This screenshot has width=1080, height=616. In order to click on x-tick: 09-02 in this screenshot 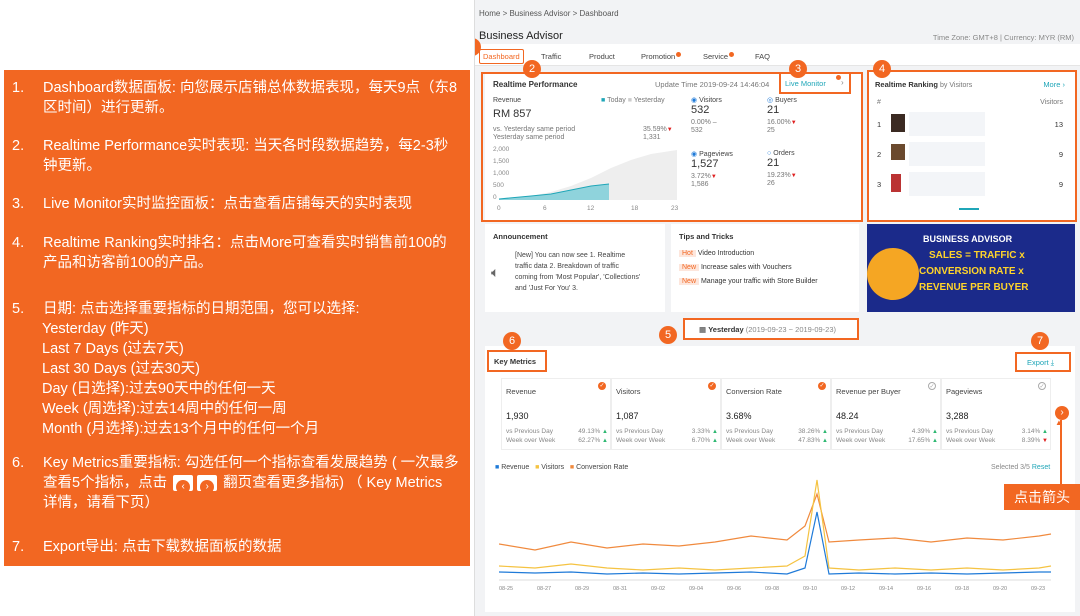, I will do `click(658, 589)`.